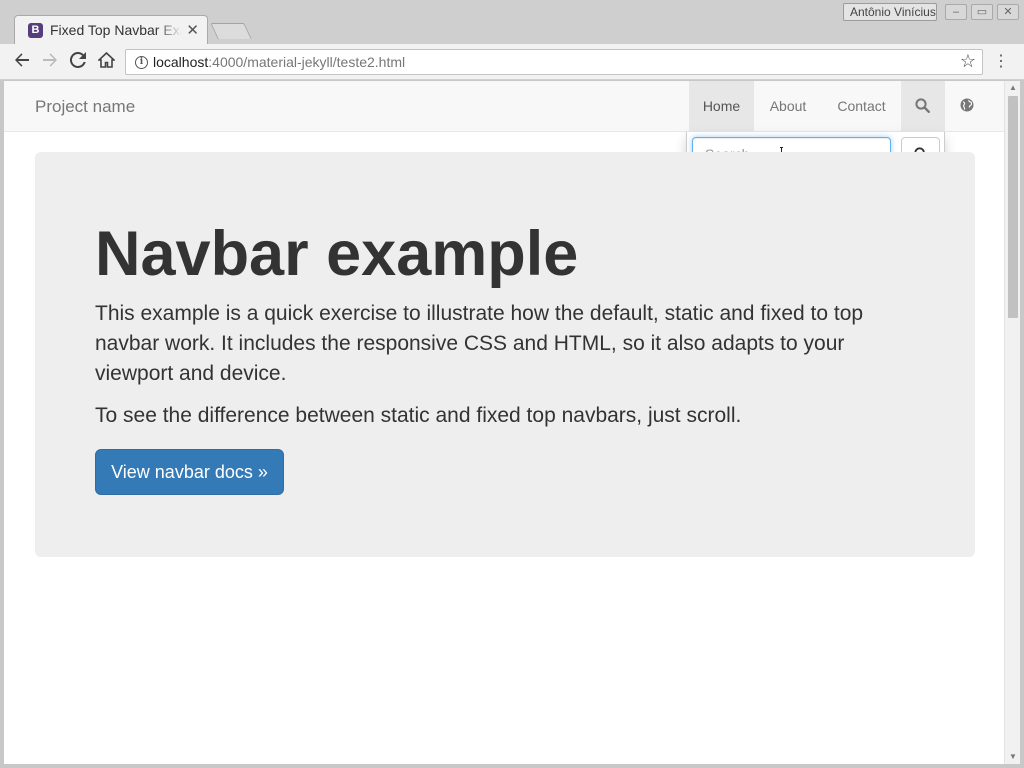 This screenshot has height=768, width=1024. I want to click on home-icon, so click(106, 62).